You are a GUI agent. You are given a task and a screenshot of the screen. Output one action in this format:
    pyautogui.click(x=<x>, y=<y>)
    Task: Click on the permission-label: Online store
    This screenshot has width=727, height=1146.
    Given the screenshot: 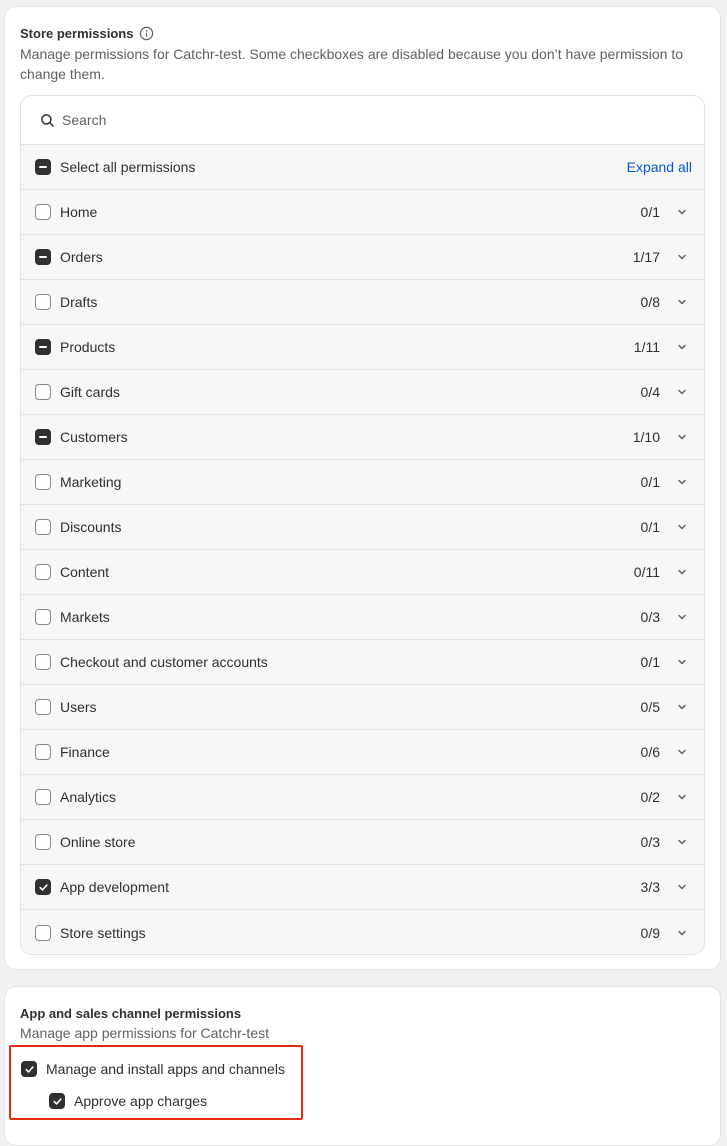 What is the action you would take?
    pyautogui.click(x=98, y=842)
    